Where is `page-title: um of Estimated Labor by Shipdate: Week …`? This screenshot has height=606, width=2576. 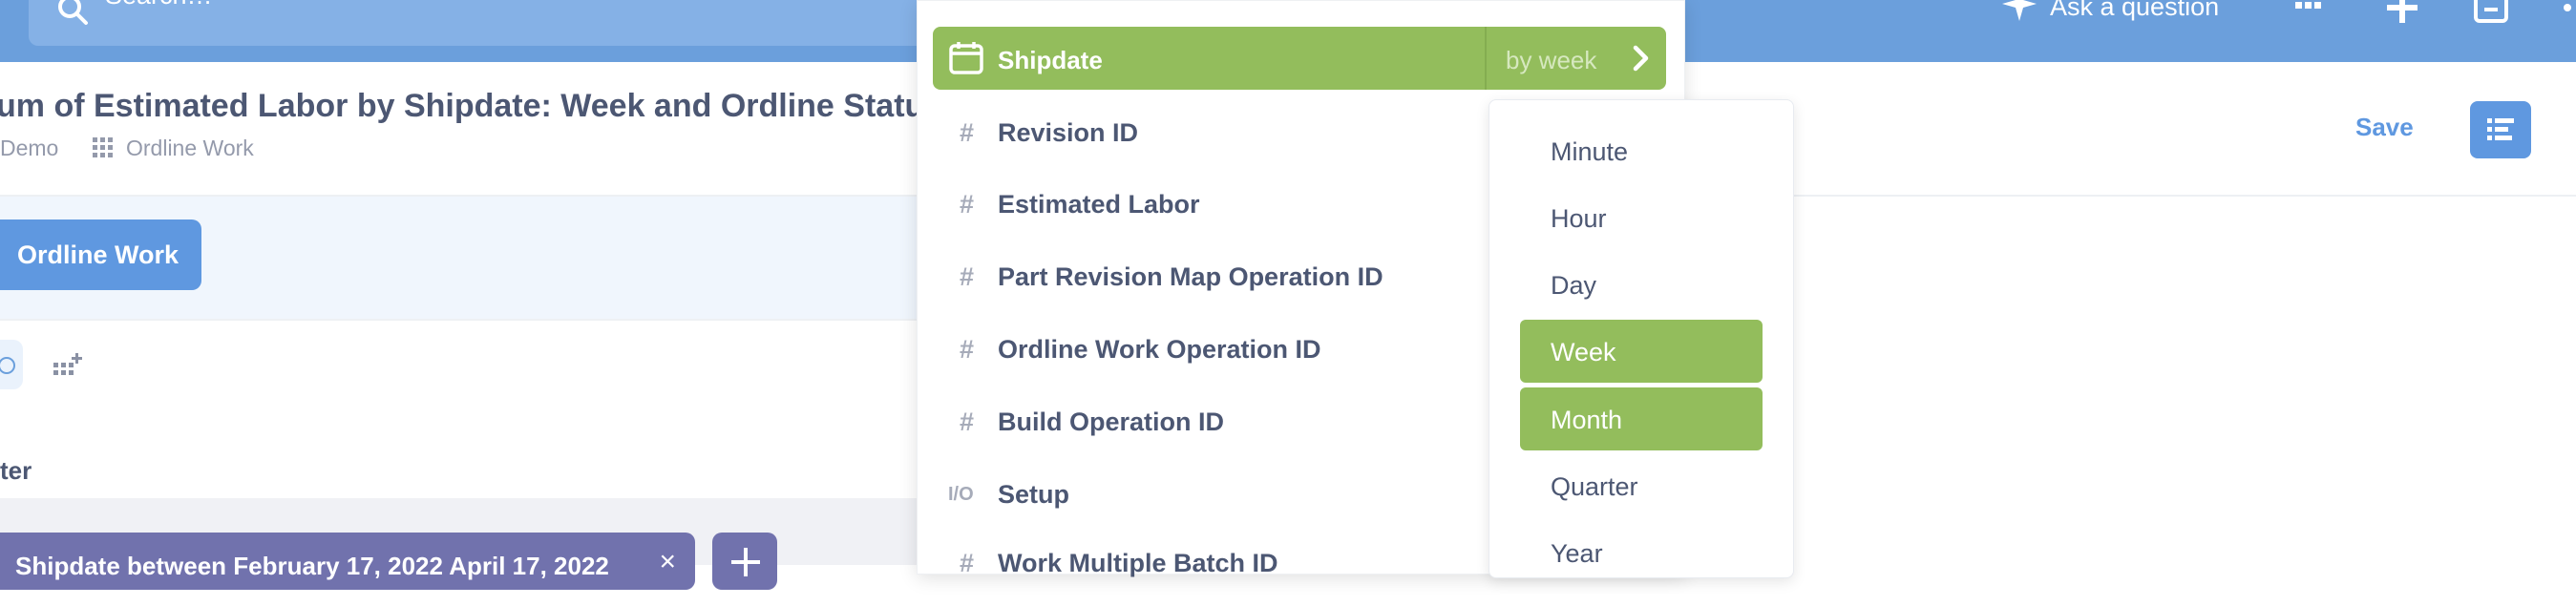
page-title: um of Estimated Labor by Shipdate: Week … is located at coordinates (471, 106).